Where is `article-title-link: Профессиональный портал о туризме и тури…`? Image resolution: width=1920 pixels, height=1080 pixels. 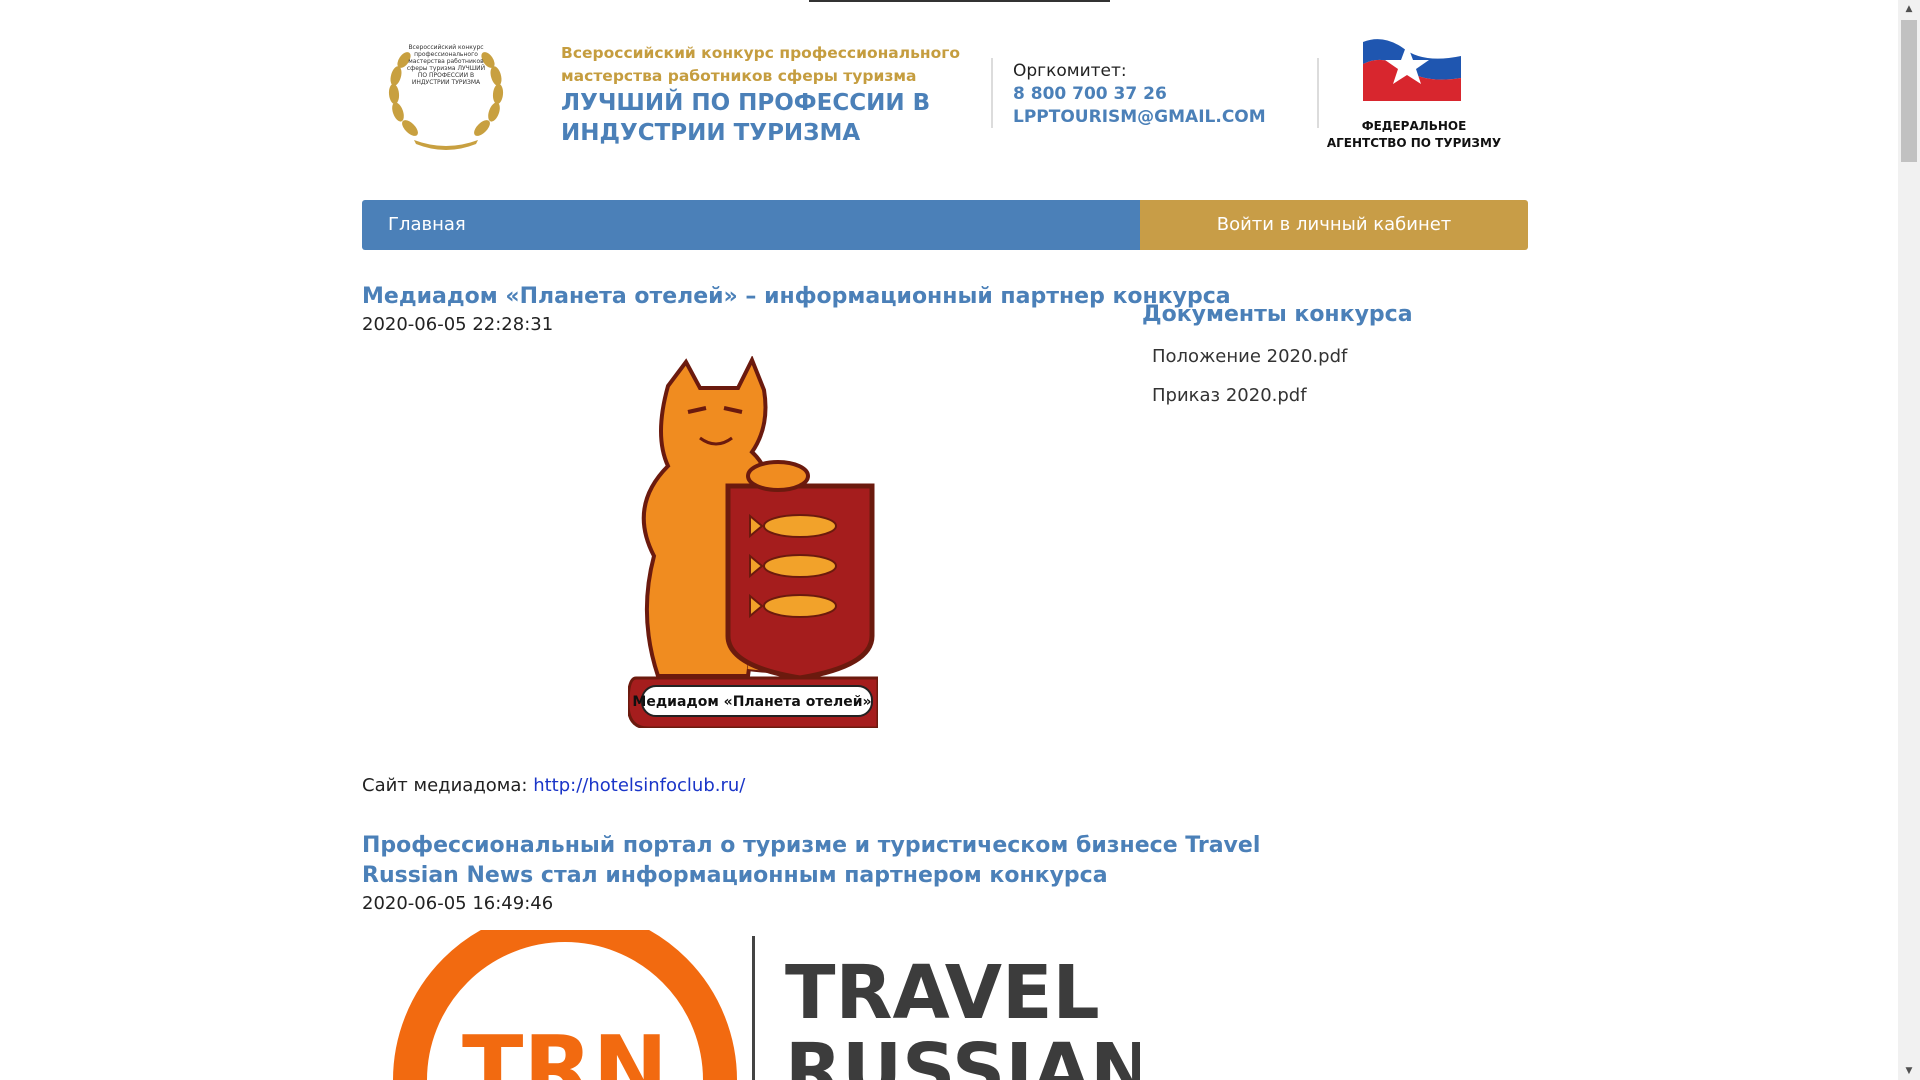
article-title-link: Профессиональный портал о туризме и тури… is located at coordinates (811, 846).